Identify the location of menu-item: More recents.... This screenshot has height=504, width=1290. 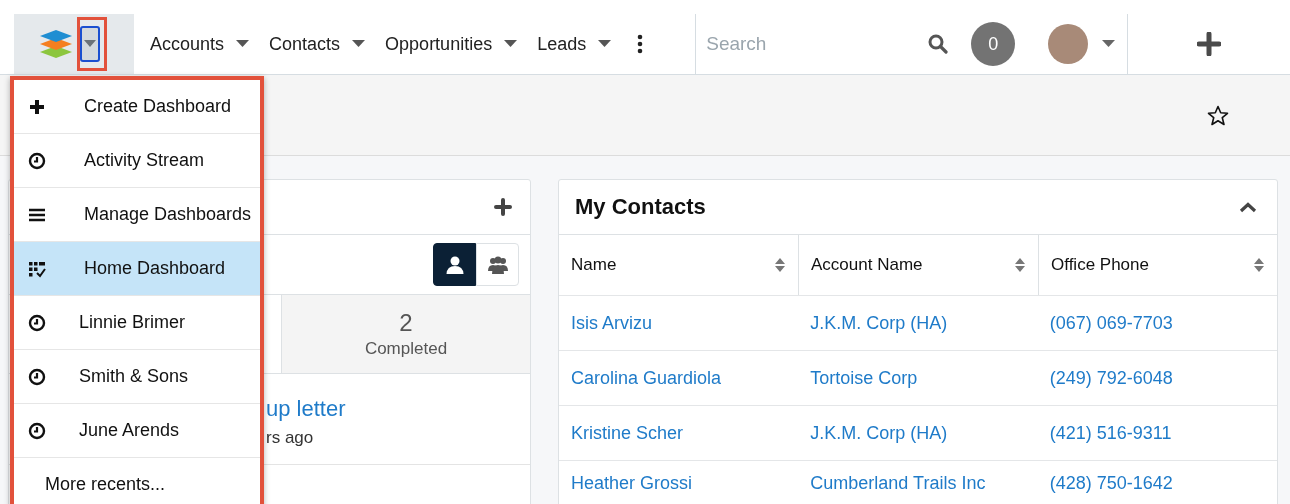
(137, 481).